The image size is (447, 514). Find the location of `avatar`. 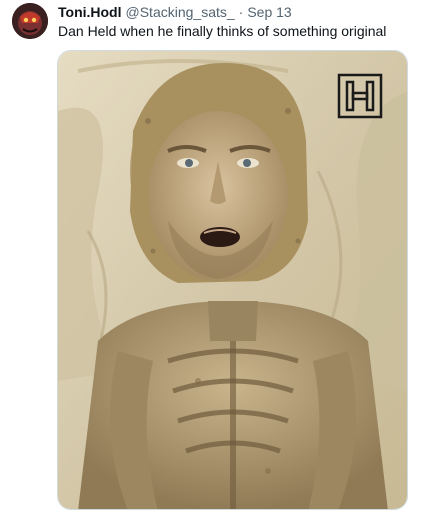

avatar is located at coordinates (30, 21).